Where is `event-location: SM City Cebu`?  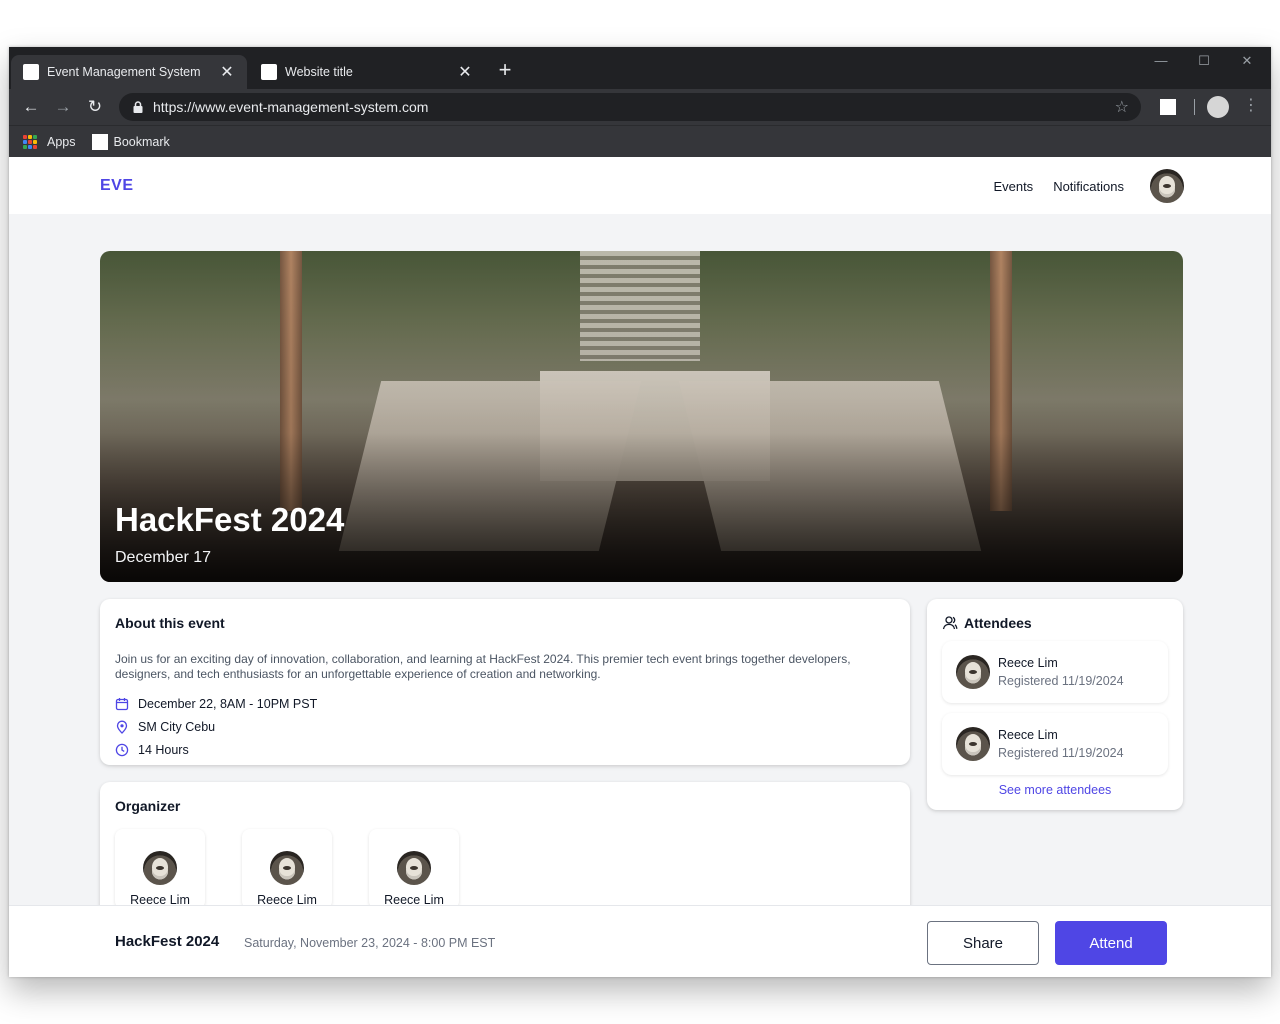
event-location: SM City Cebu is located at coordinates (177, 726).